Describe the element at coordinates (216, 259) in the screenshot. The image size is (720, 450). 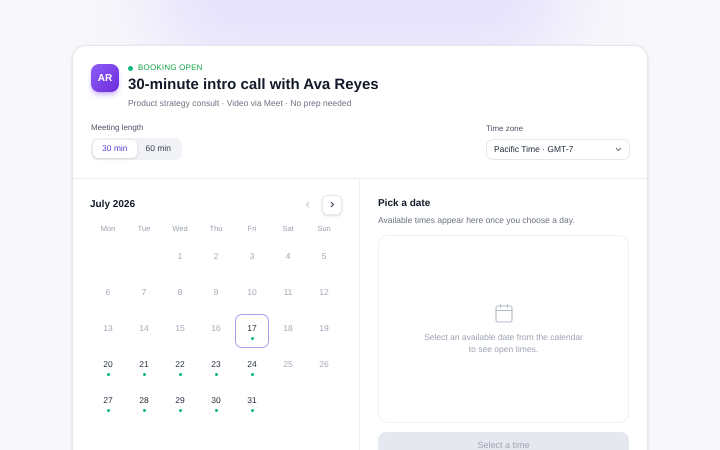
I see `calendar-day: 2` at that location.